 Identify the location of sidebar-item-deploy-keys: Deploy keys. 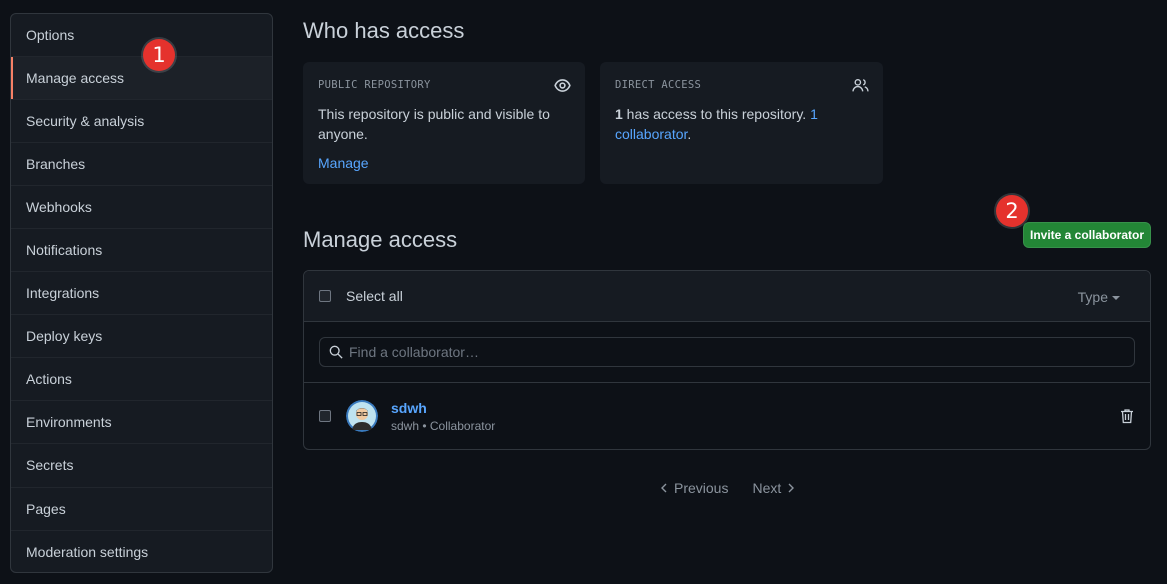
(141, 337).